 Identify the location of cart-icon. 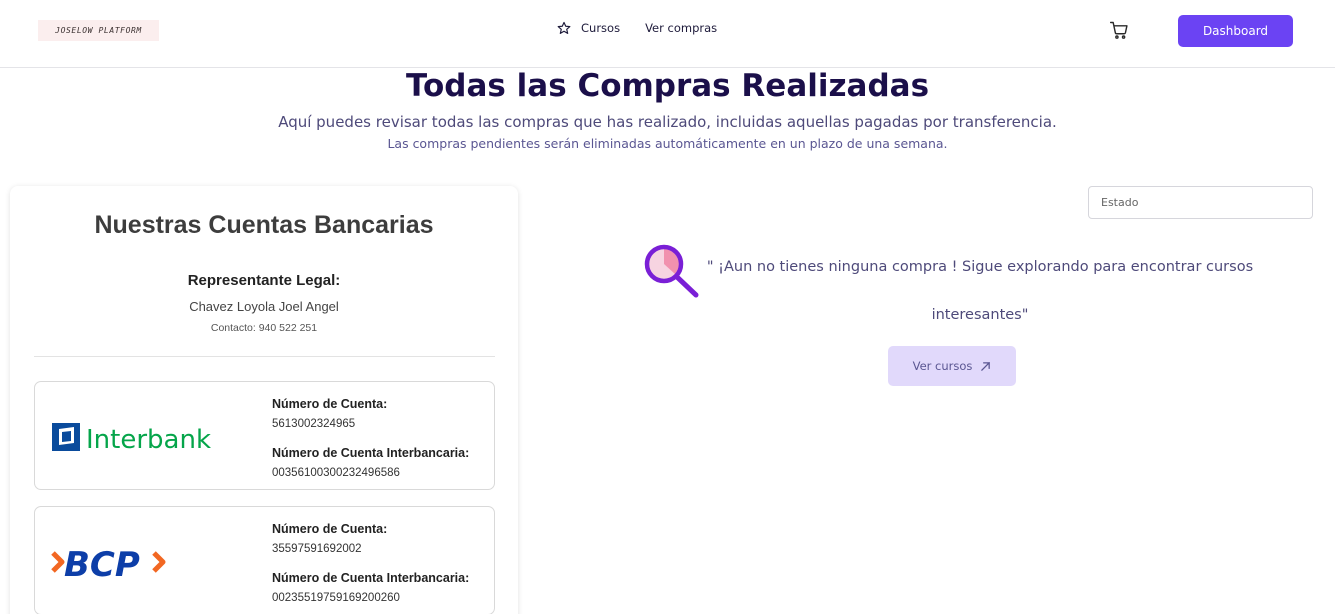
(1118, 30).